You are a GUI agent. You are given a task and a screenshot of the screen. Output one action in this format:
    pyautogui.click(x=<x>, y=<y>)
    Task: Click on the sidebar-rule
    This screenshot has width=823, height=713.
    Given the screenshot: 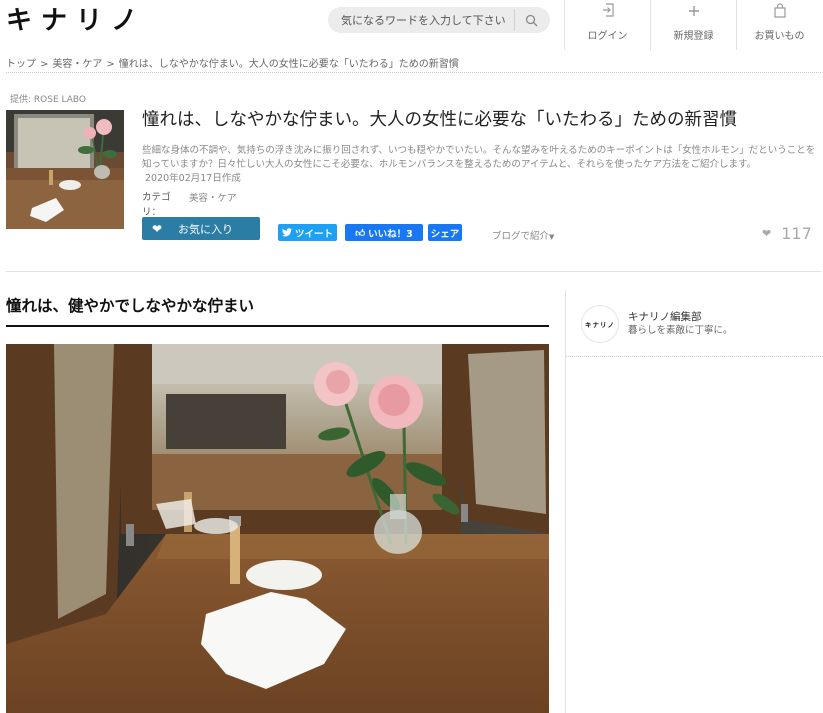 What is the action you would take?
    pyautogui.click(x=693, y=356)
    